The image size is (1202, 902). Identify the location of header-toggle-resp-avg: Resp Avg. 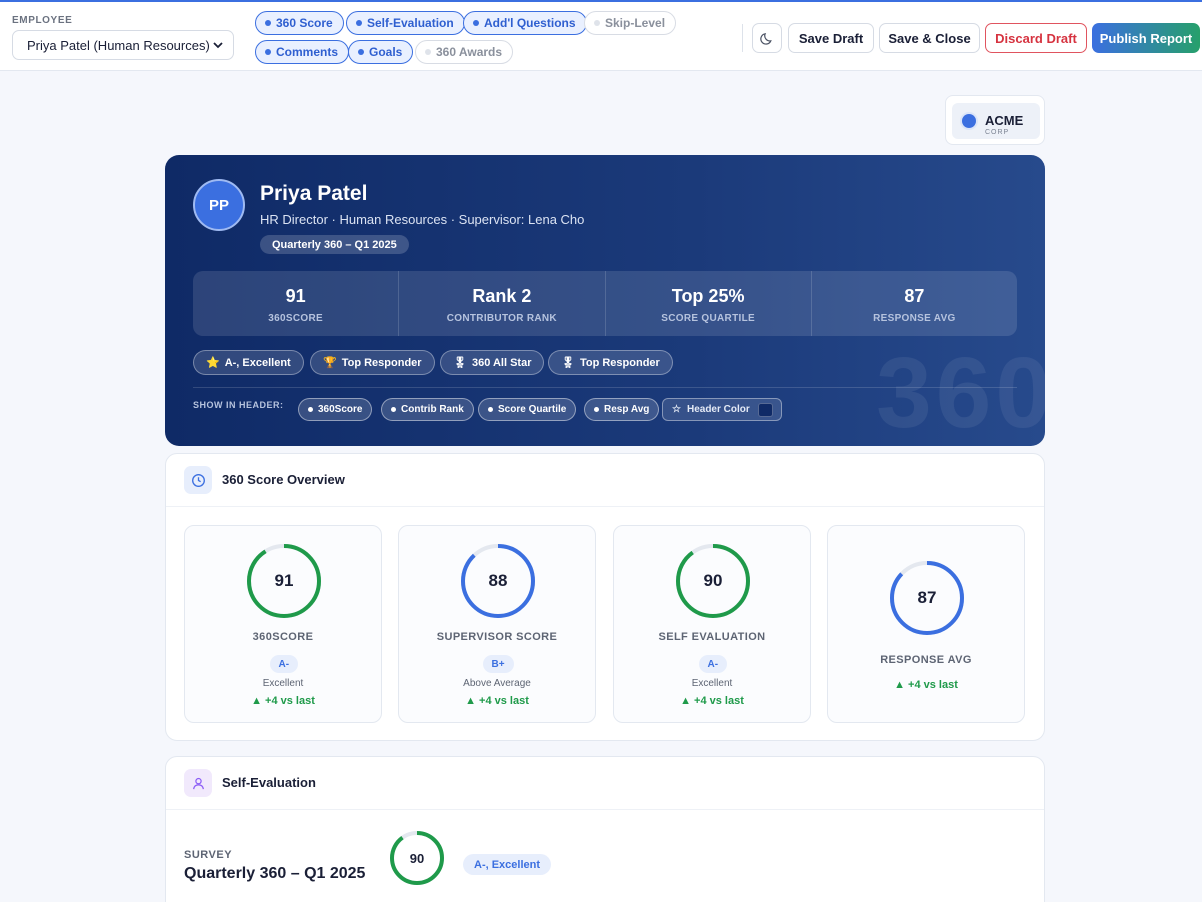
(622, 409).